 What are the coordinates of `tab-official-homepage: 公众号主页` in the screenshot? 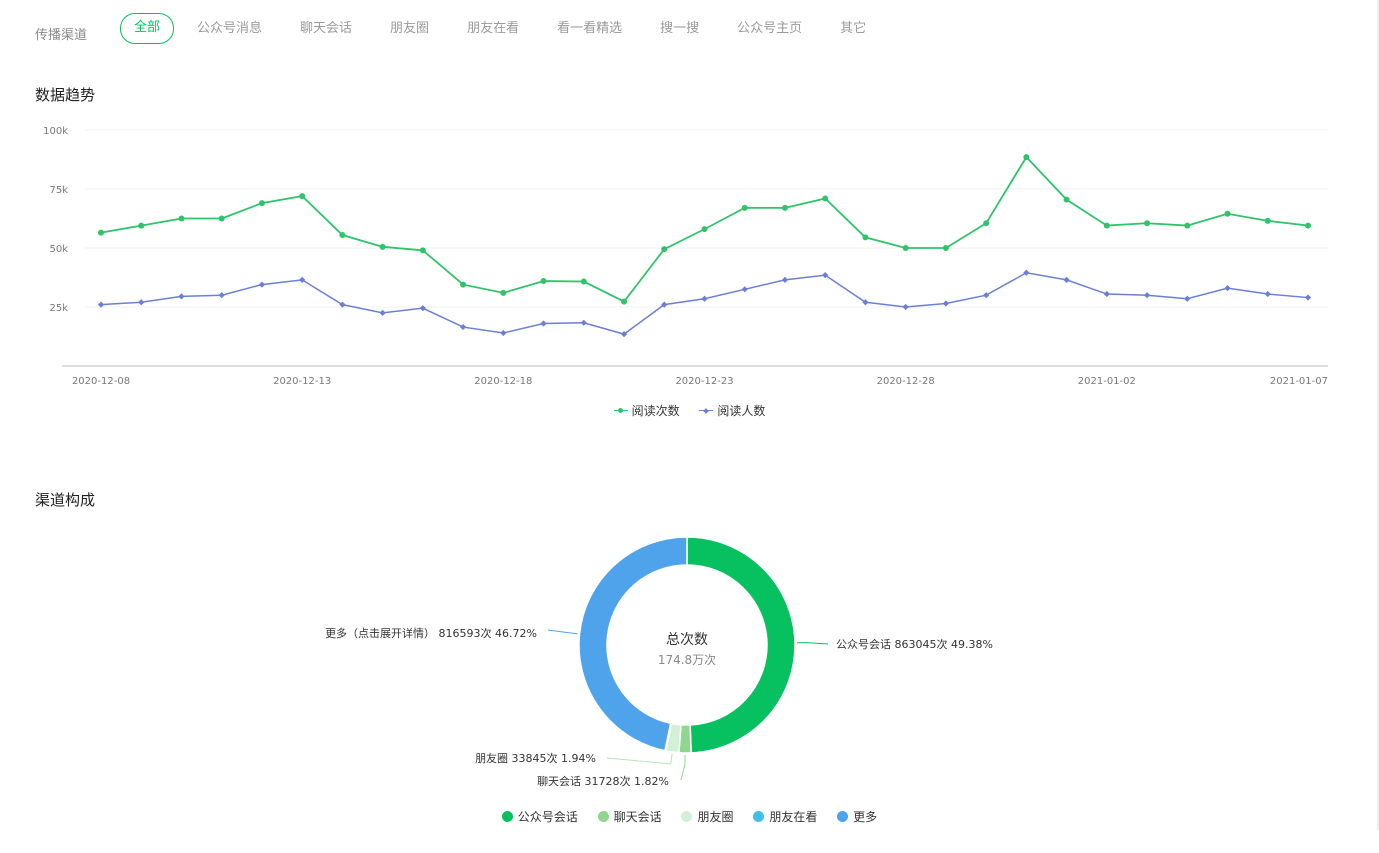 It's located at (769, 28).